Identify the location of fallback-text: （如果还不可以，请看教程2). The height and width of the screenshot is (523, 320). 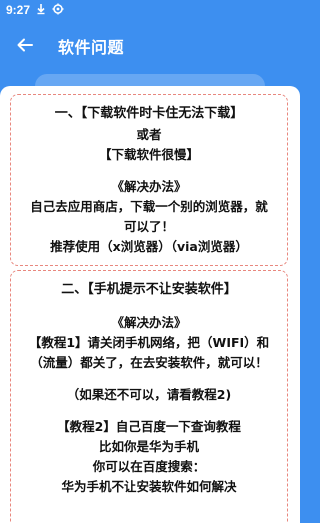
(149, 394).